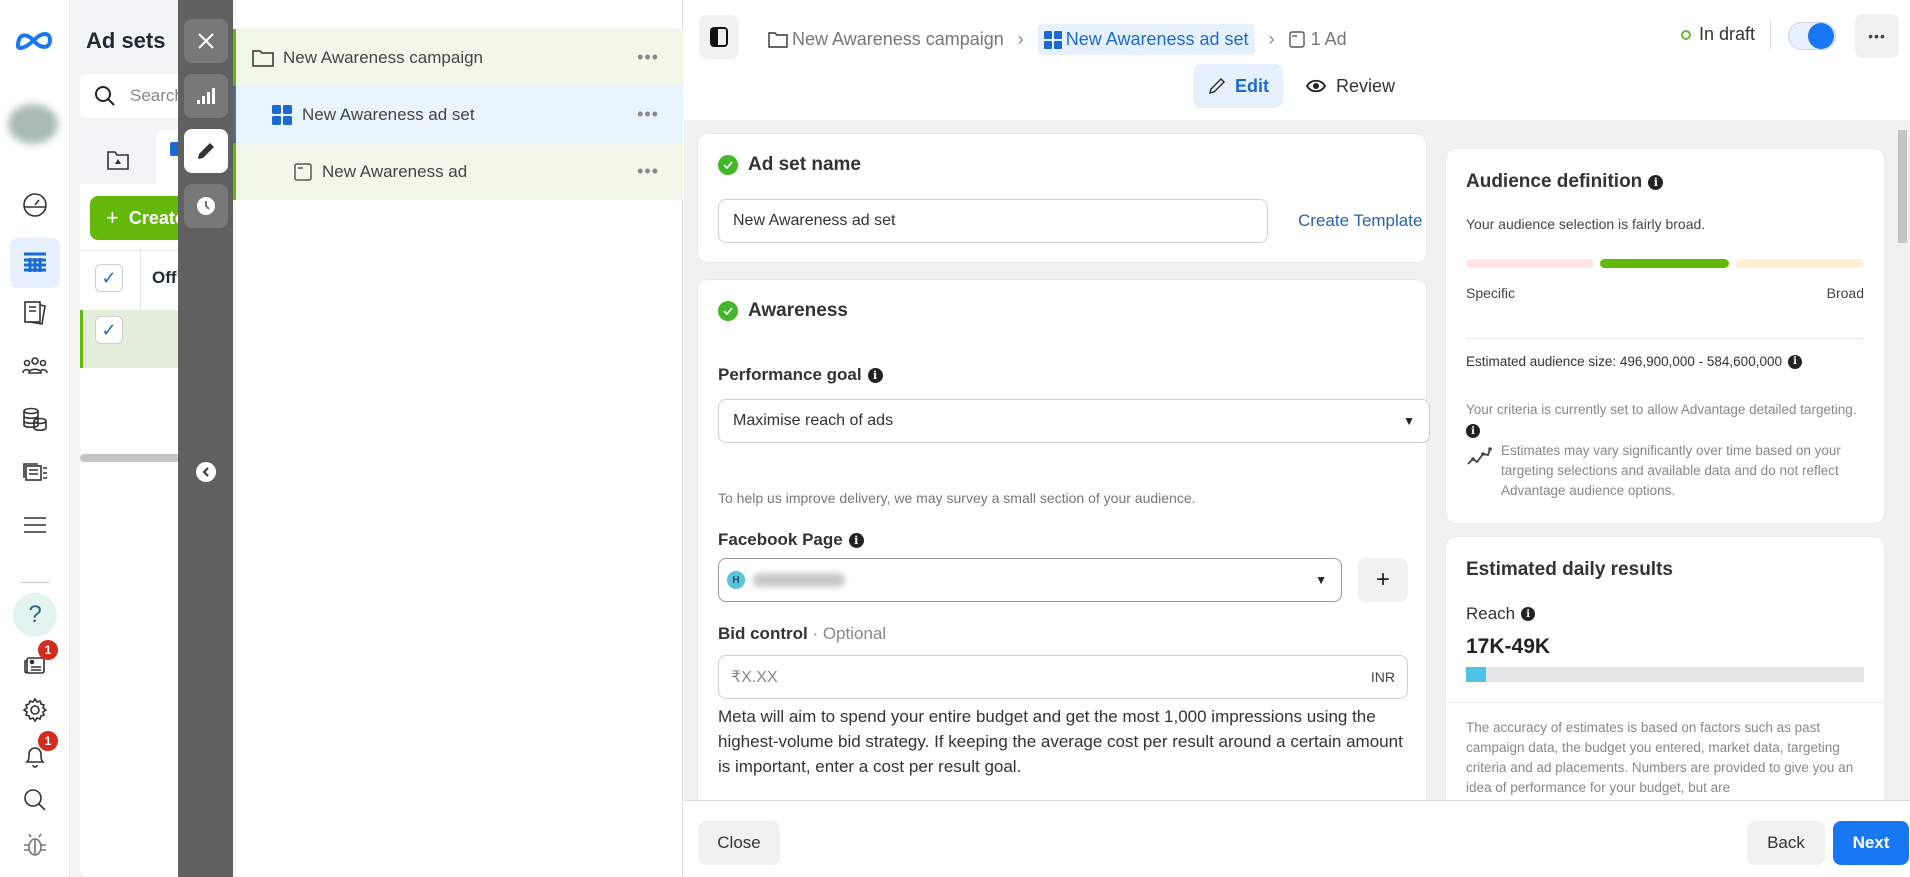 The height and width of the screenshot is (877, 1910). What do you see at coordinates (849, 633) in the screenshot?
I see `optional-text: · Optional` at bounding box center [849, 633].